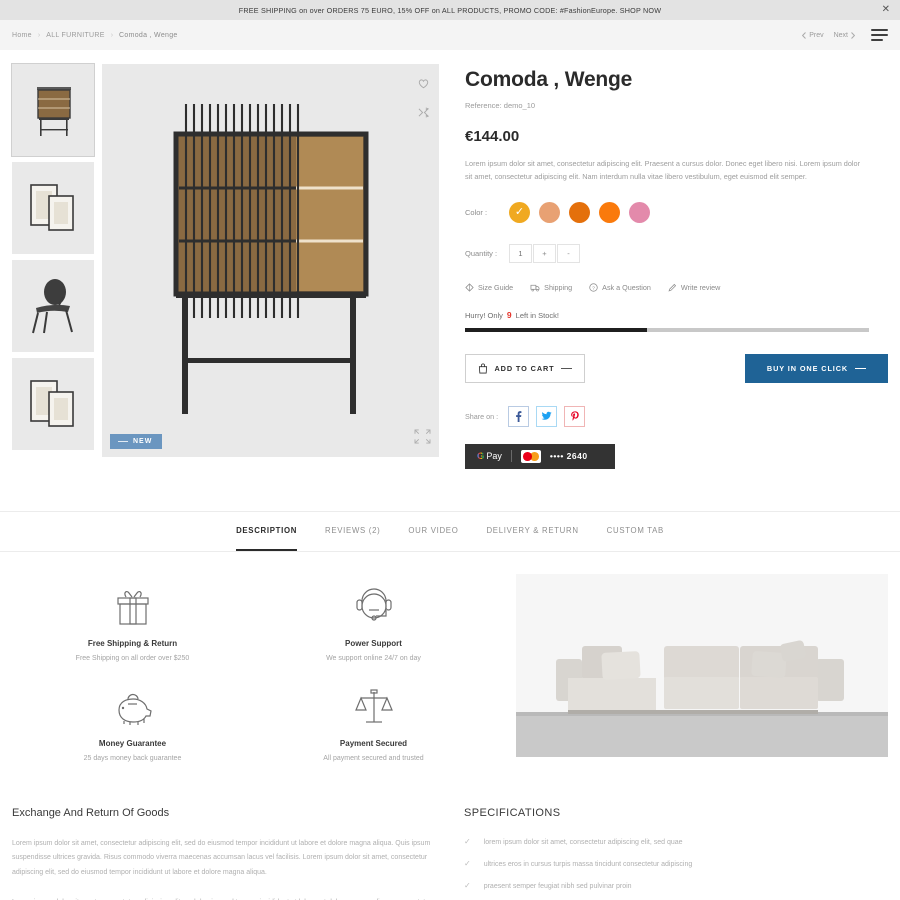 The image size is (900, 900). I want to click on color-swatch-orange, so click(609, 212).